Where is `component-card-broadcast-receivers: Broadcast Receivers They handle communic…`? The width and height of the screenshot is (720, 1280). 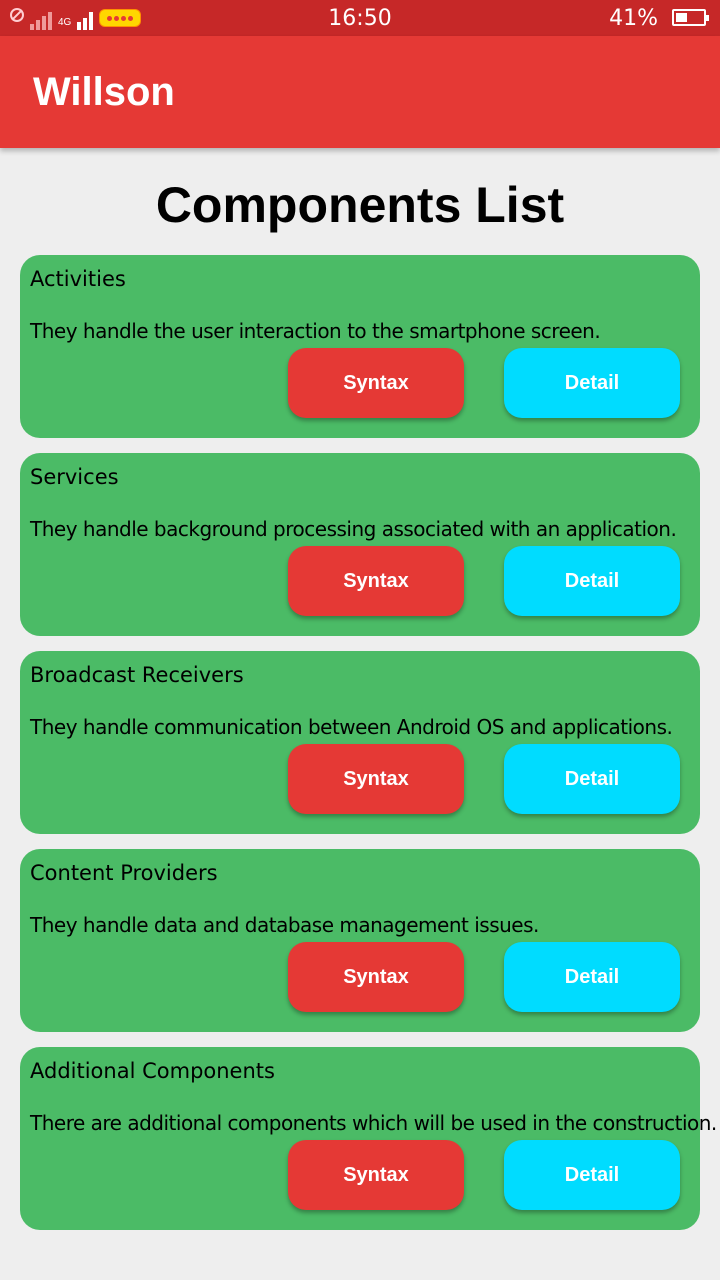 component-card-broadcast-receivers: Broadcast Receivers They handle communic… is located at coordinates (360, 742).